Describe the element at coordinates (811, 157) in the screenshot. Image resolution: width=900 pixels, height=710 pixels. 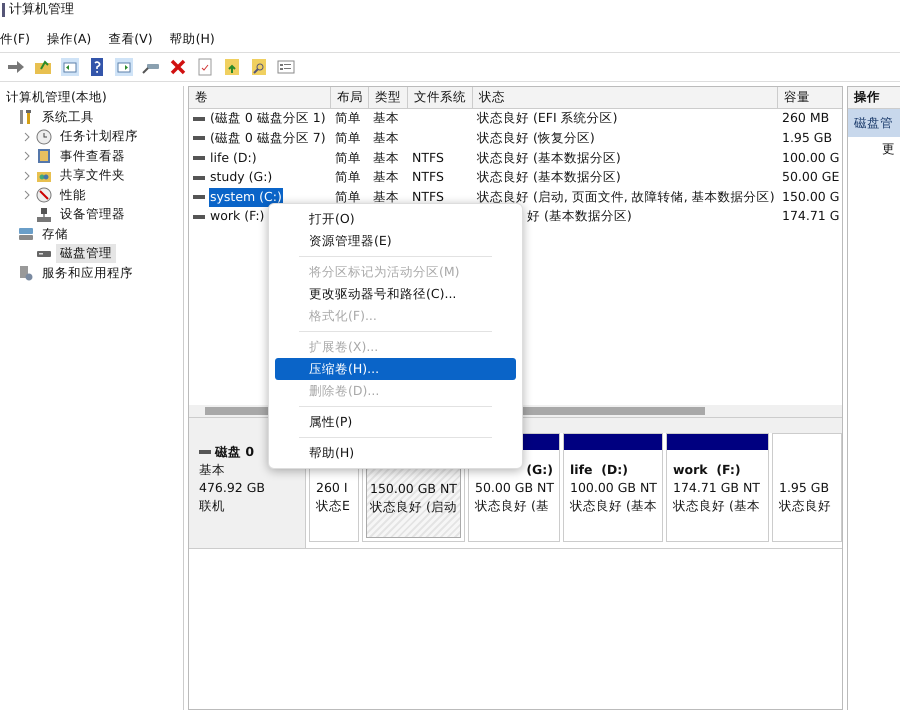
I see `table-cell-text: 100.00 G` at that location.